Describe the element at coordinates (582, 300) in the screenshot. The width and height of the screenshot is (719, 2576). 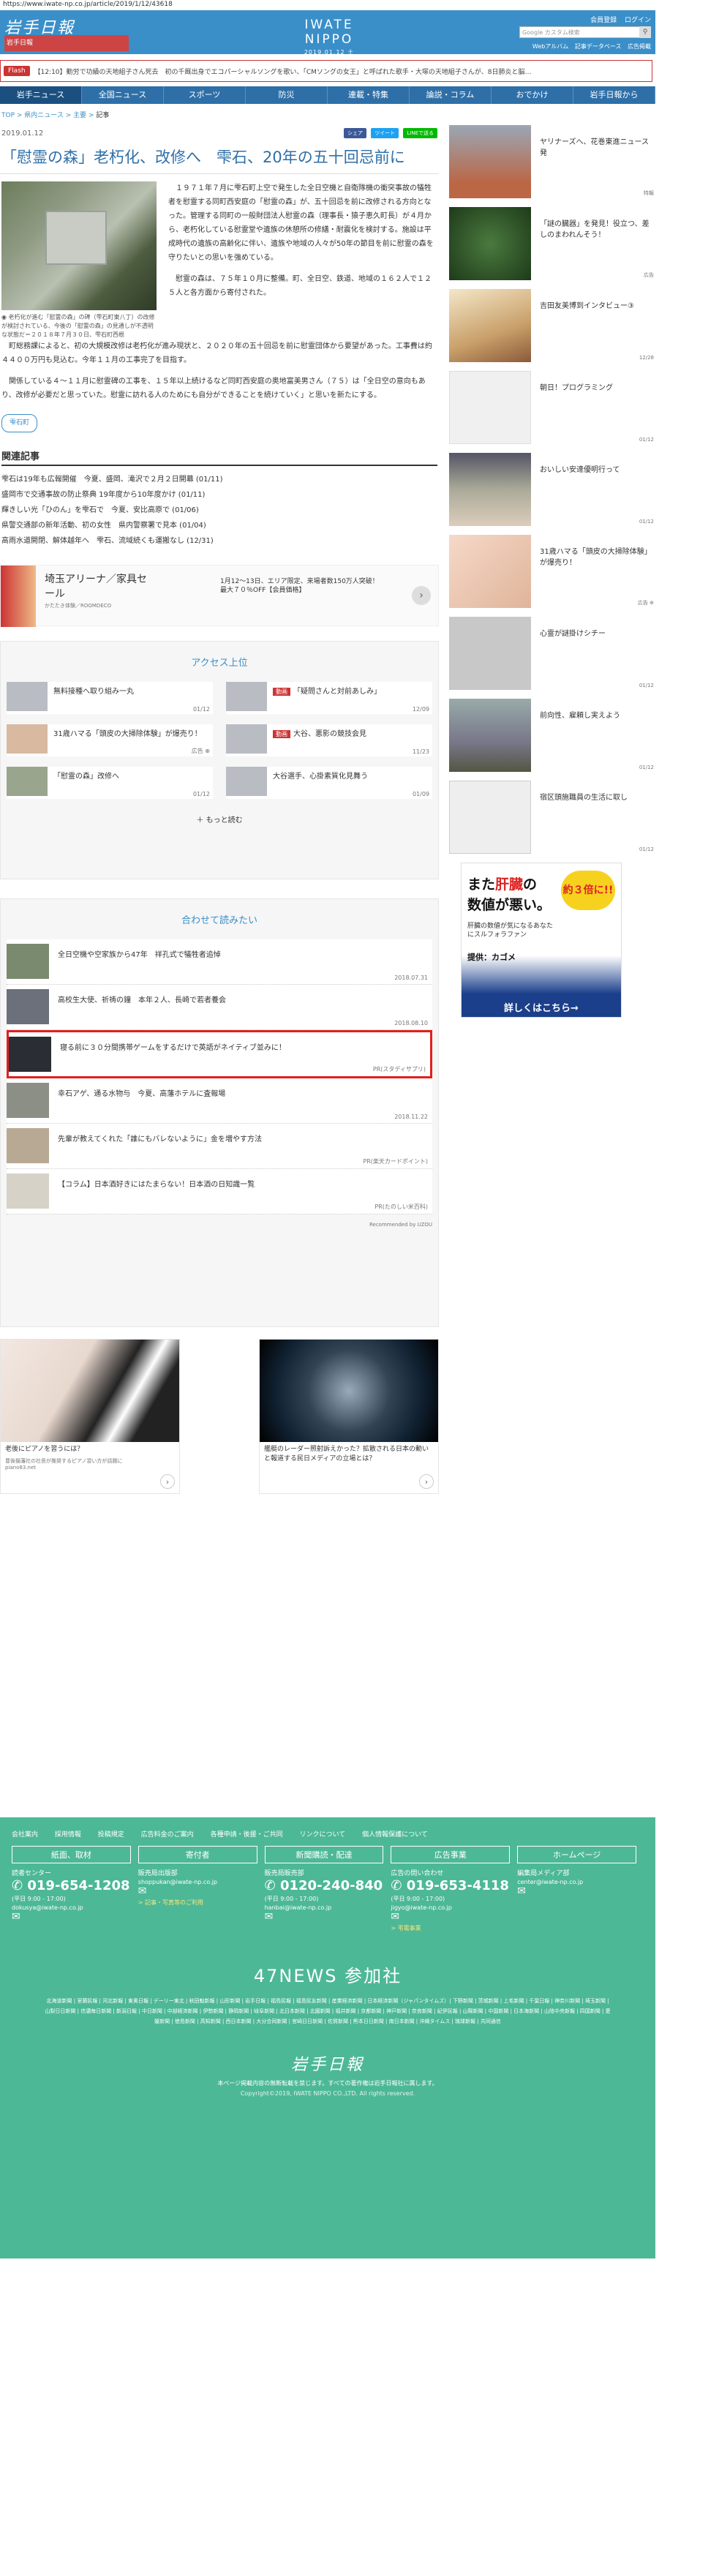
I see `sidebar-title: 吉田友美博到インタビュー③` at that location.